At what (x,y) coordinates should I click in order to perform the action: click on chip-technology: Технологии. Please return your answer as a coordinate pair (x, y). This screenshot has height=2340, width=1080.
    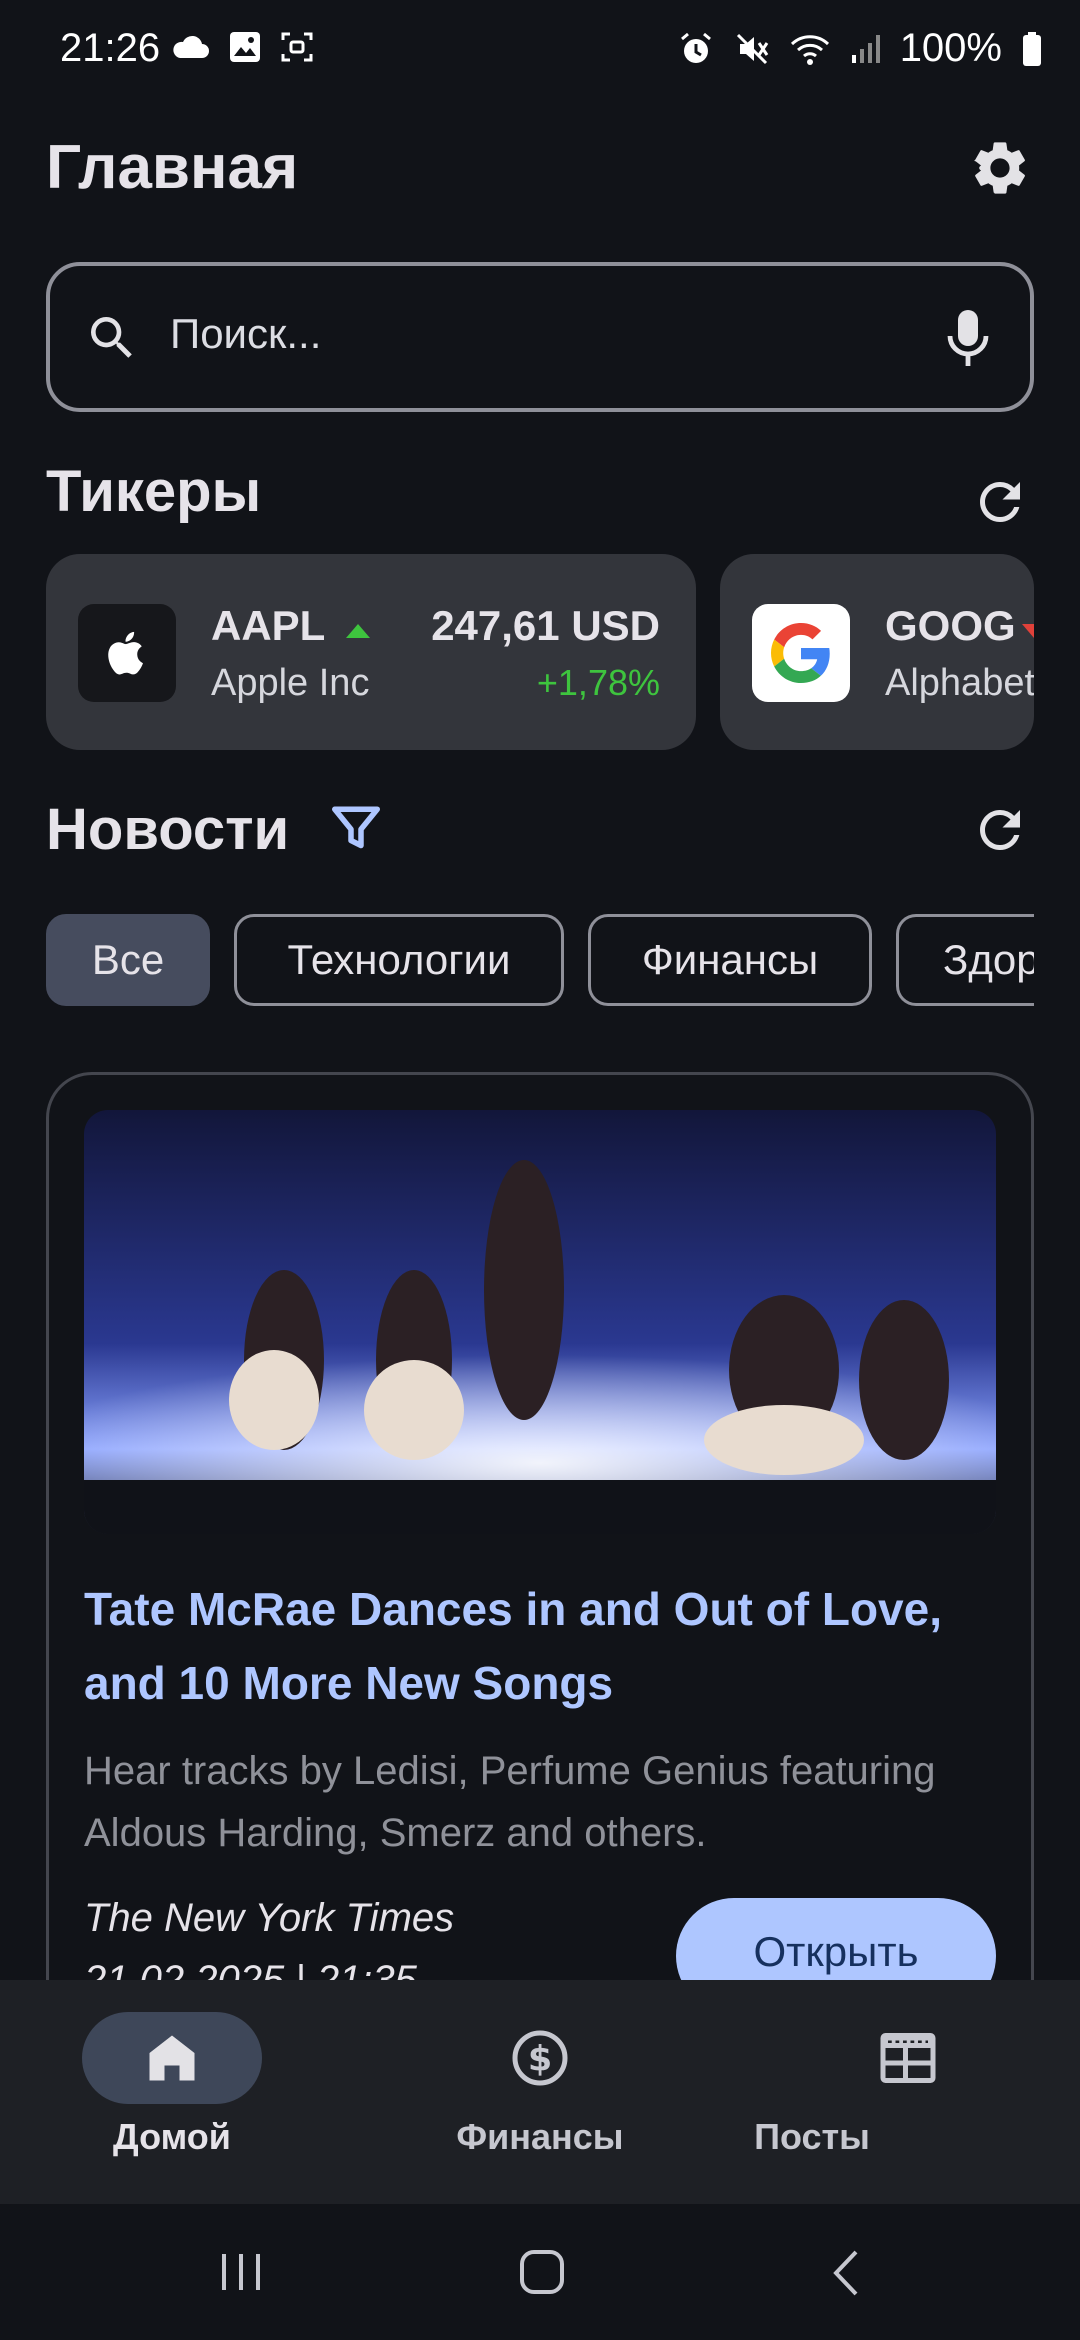
    Looking at the image, I should click on (399, 960).